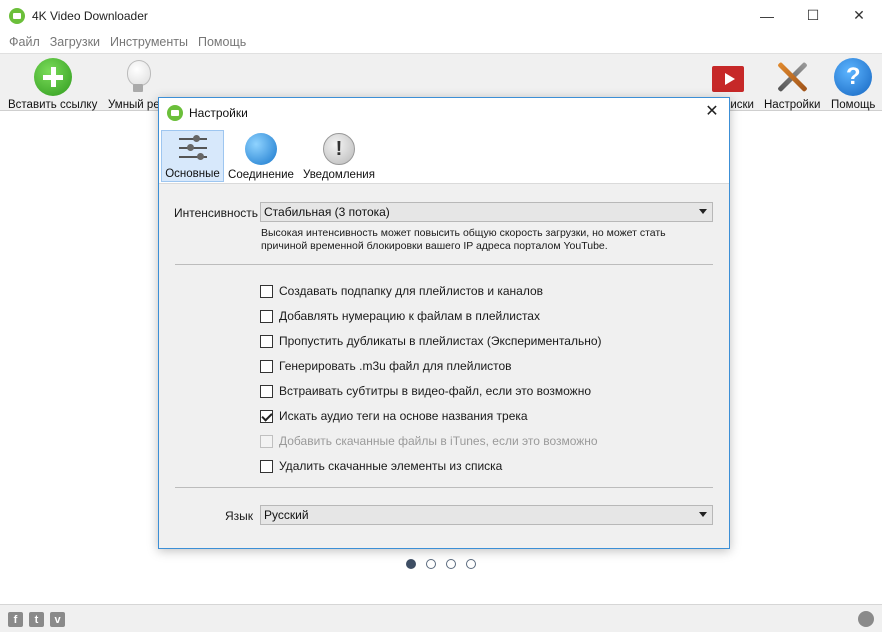 Image resolution: width=882 pixels, height=632 pixels. What do you see at coordinates (441, 564) in the screenshot?
I see `pager` at bounding box center [441, 564].